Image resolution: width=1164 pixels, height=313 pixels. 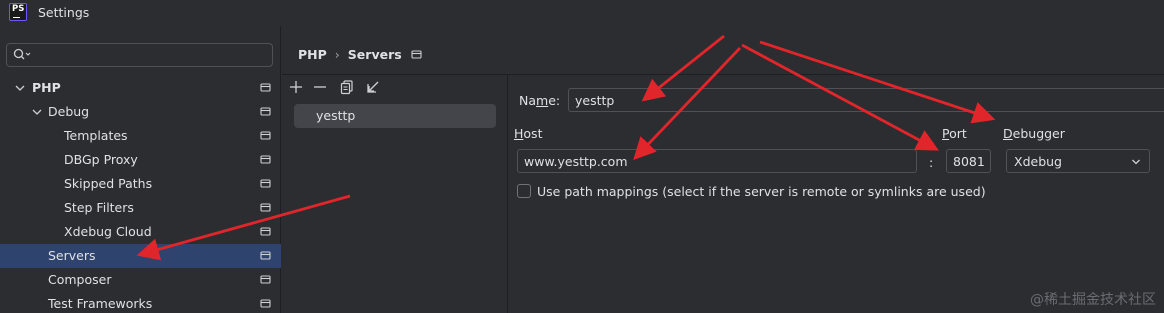 I want to click on breadcrumb-servers: Servers, so click(x=374, y=54).